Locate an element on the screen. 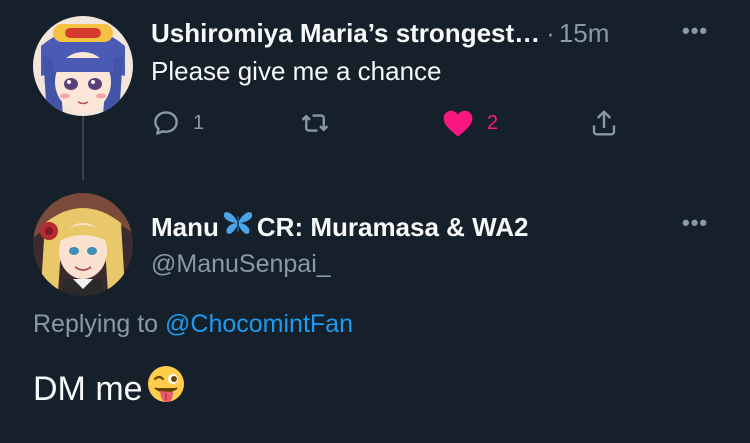  tweet-text-container: DM me is located at coordinates (110, 389).